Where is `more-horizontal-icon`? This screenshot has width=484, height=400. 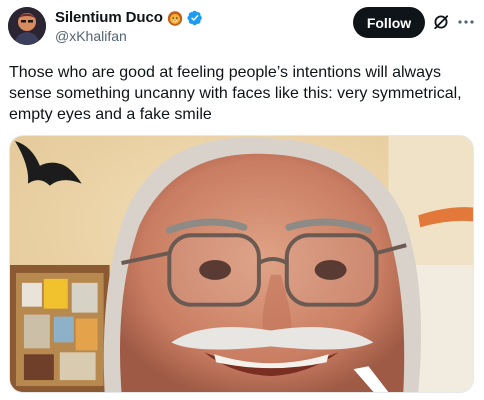 more-horizontal-icon is located at coordinates (466, 22).